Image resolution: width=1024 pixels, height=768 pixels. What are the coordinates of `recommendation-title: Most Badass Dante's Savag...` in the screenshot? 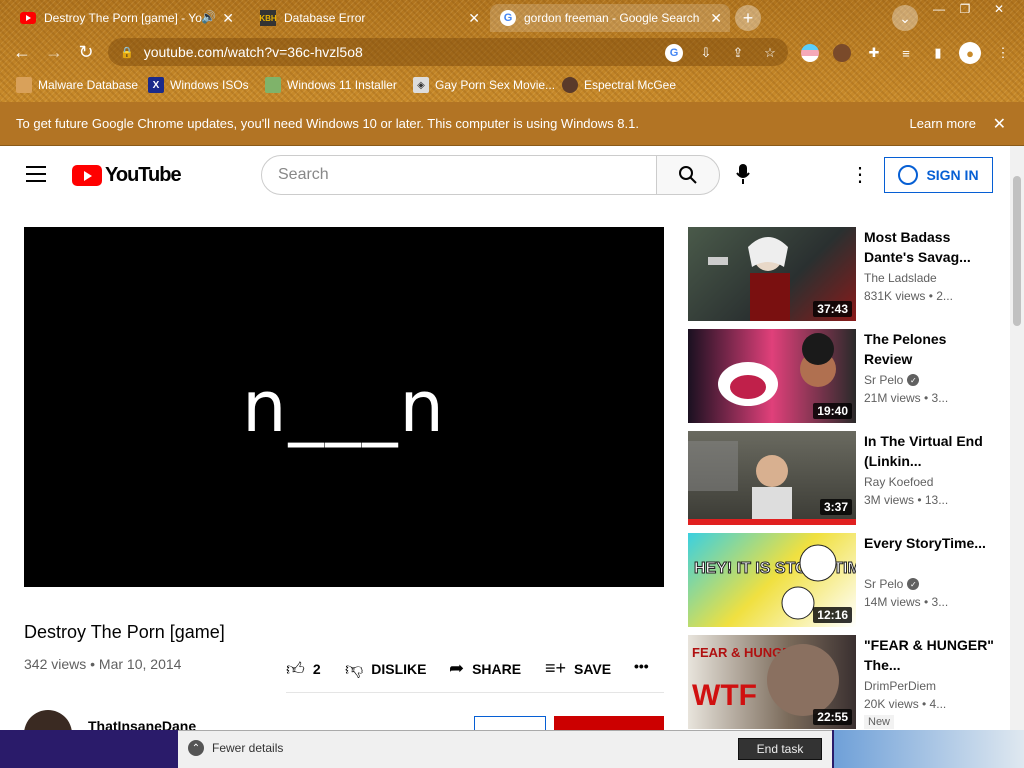 It's located at (929, 247).